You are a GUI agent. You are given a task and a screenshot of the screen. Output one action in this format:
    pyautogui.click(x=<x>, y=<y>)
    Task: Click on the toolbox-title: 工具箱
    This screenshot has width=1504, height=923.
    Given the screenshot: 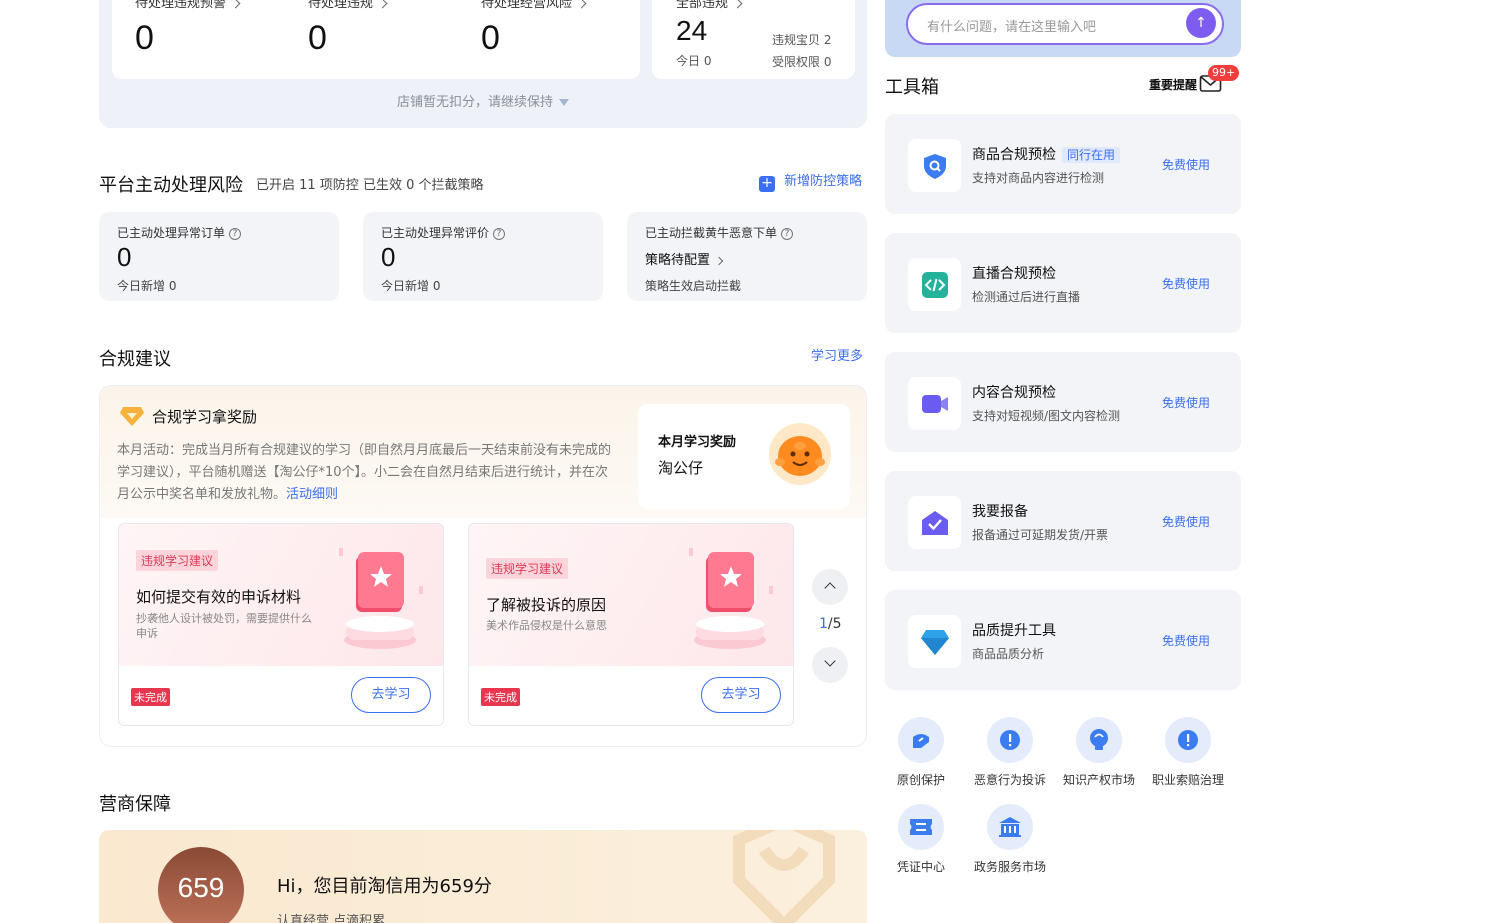 What is the action you would take?
    pyautogui.click(x=912, y=87)
    